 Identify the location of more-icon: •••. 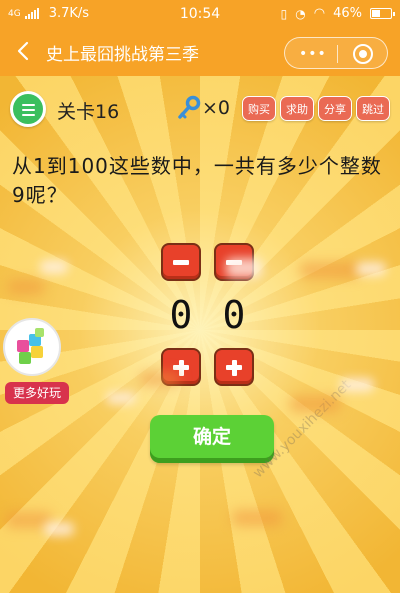
(313, 54).